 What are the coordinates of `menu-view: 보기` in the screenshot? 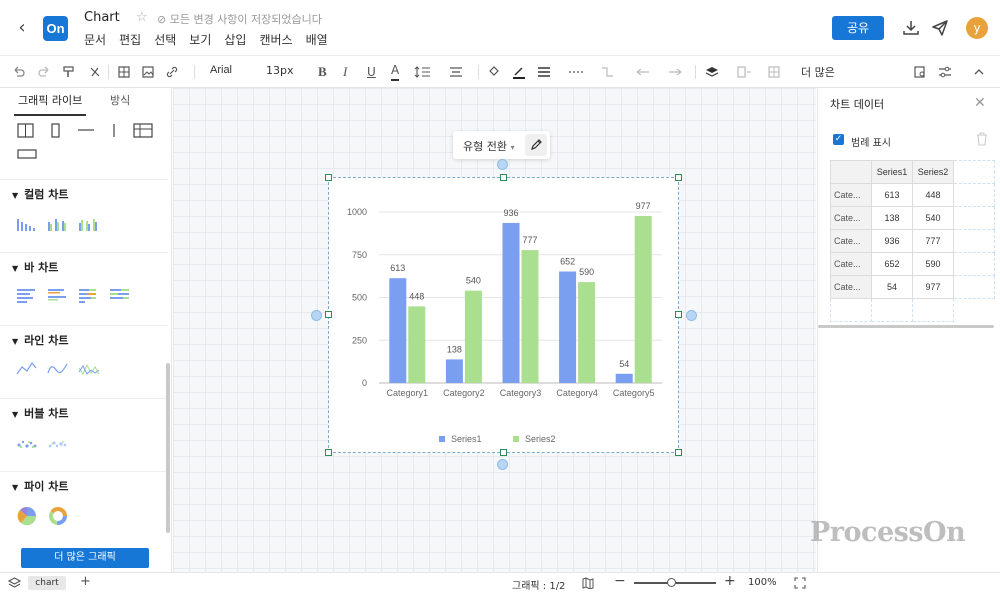 It's located at (200, 39).